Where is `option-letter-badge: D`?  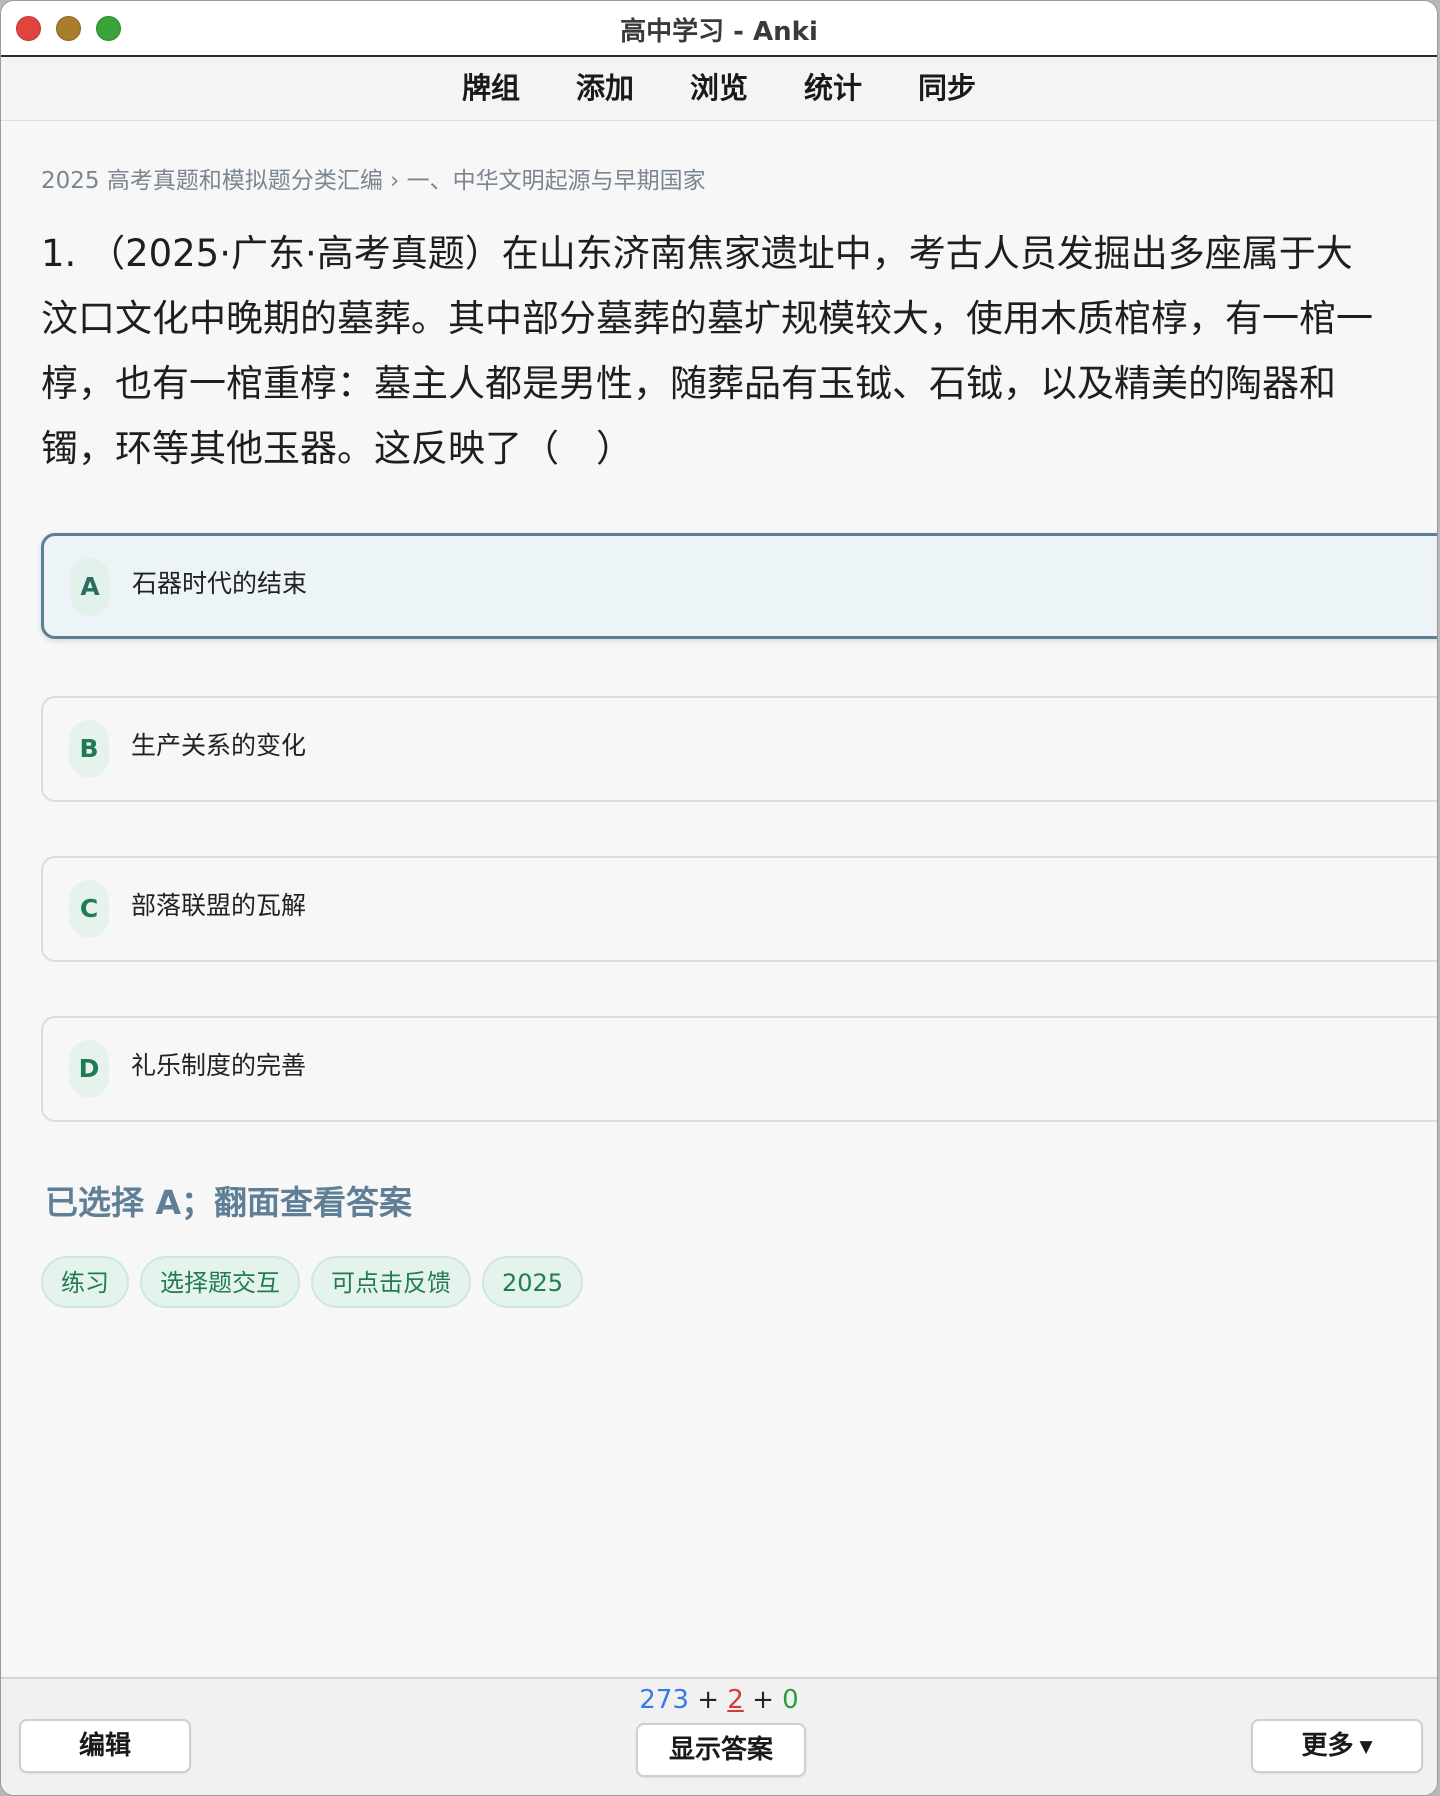 option-letter-badge: D is located at coordinates (89, 1069).